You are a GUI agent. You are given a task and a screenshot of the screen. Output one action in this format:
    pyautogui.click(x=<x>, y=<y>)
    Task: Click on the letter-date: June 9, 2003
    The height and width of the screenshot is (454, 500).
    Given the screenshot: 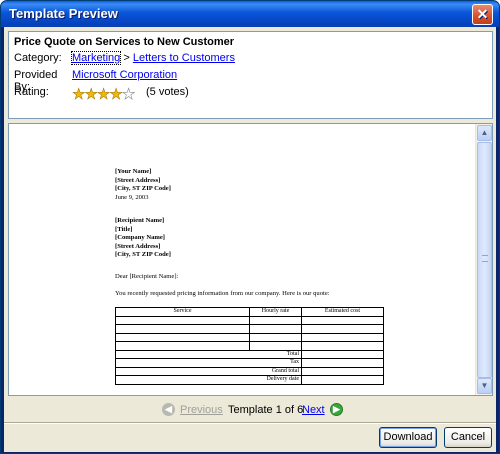 What is the action you would take?
    pyautogui.click(x=132, y=197)
    